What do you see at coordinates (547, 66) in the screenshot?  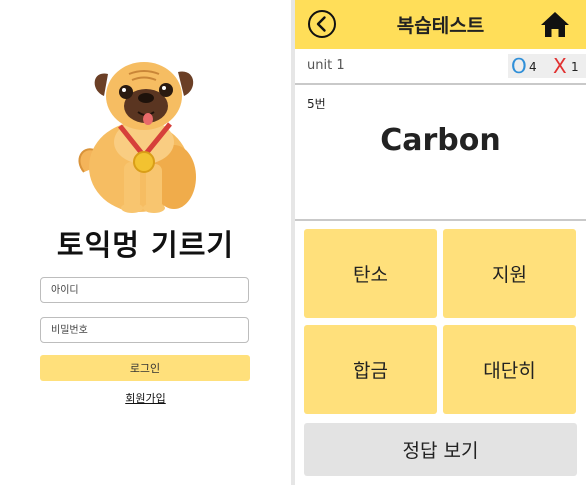 I see `score-box: O 4 X 1` at bounding box center [547, 66].